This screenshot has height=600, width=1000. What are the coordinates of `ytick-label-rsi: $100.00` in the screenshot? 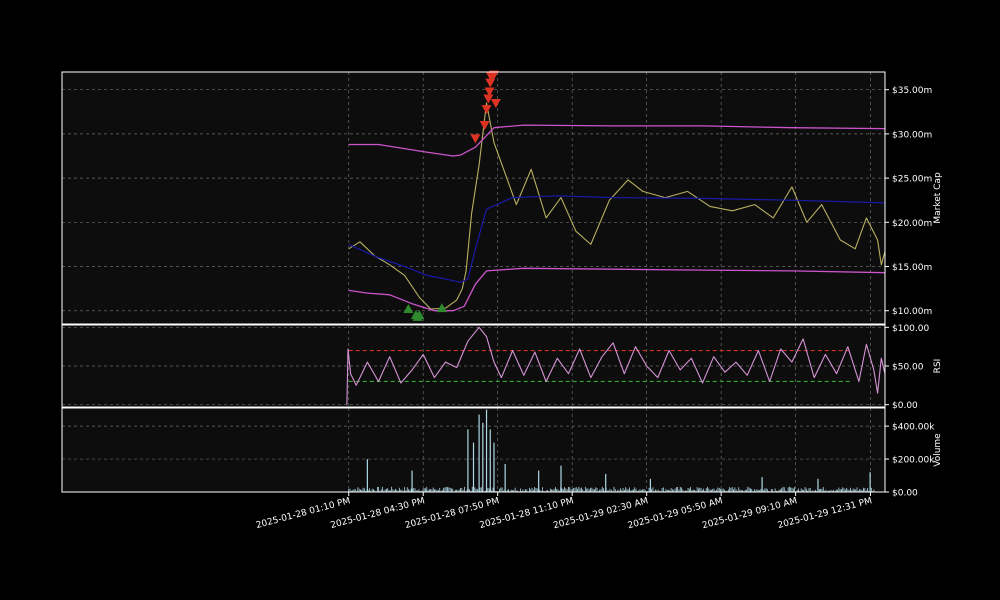 It's located at (910, 329).